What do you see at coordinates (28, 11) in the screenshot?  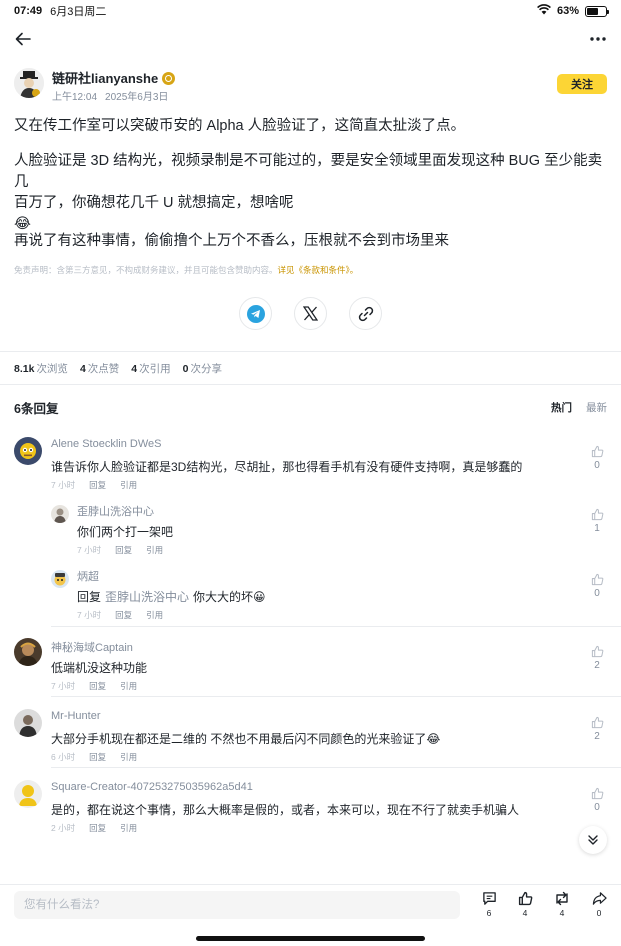 I see `status-time: 07:49` at bounding box center [28, 11].